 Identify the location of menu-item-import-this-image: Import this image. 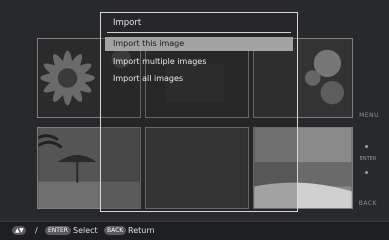
(199, 44).